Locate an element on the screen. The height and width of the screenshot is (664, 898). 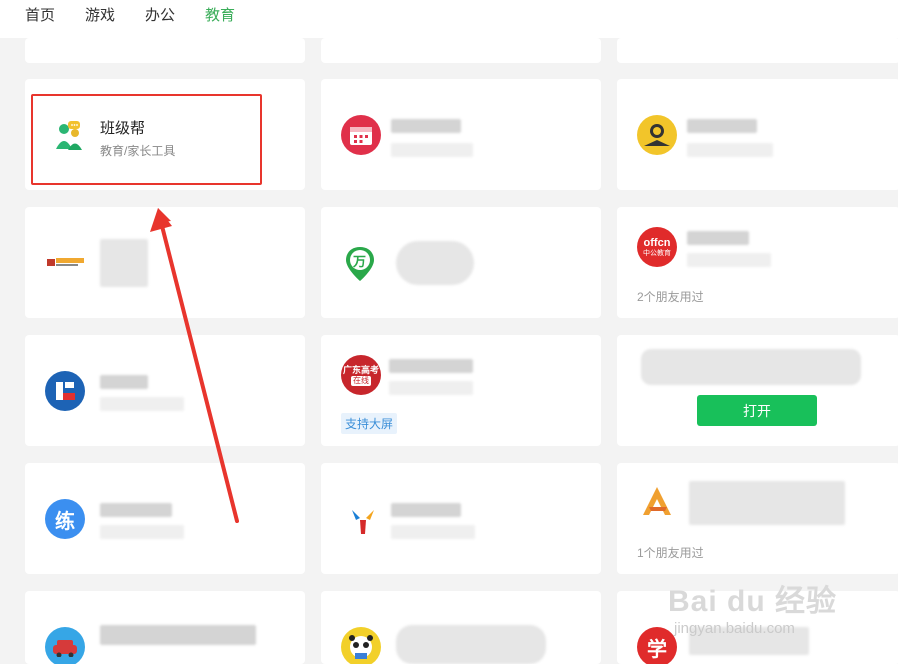
watermark-main: Bai du 经验 is located at coordinates (753, 601).